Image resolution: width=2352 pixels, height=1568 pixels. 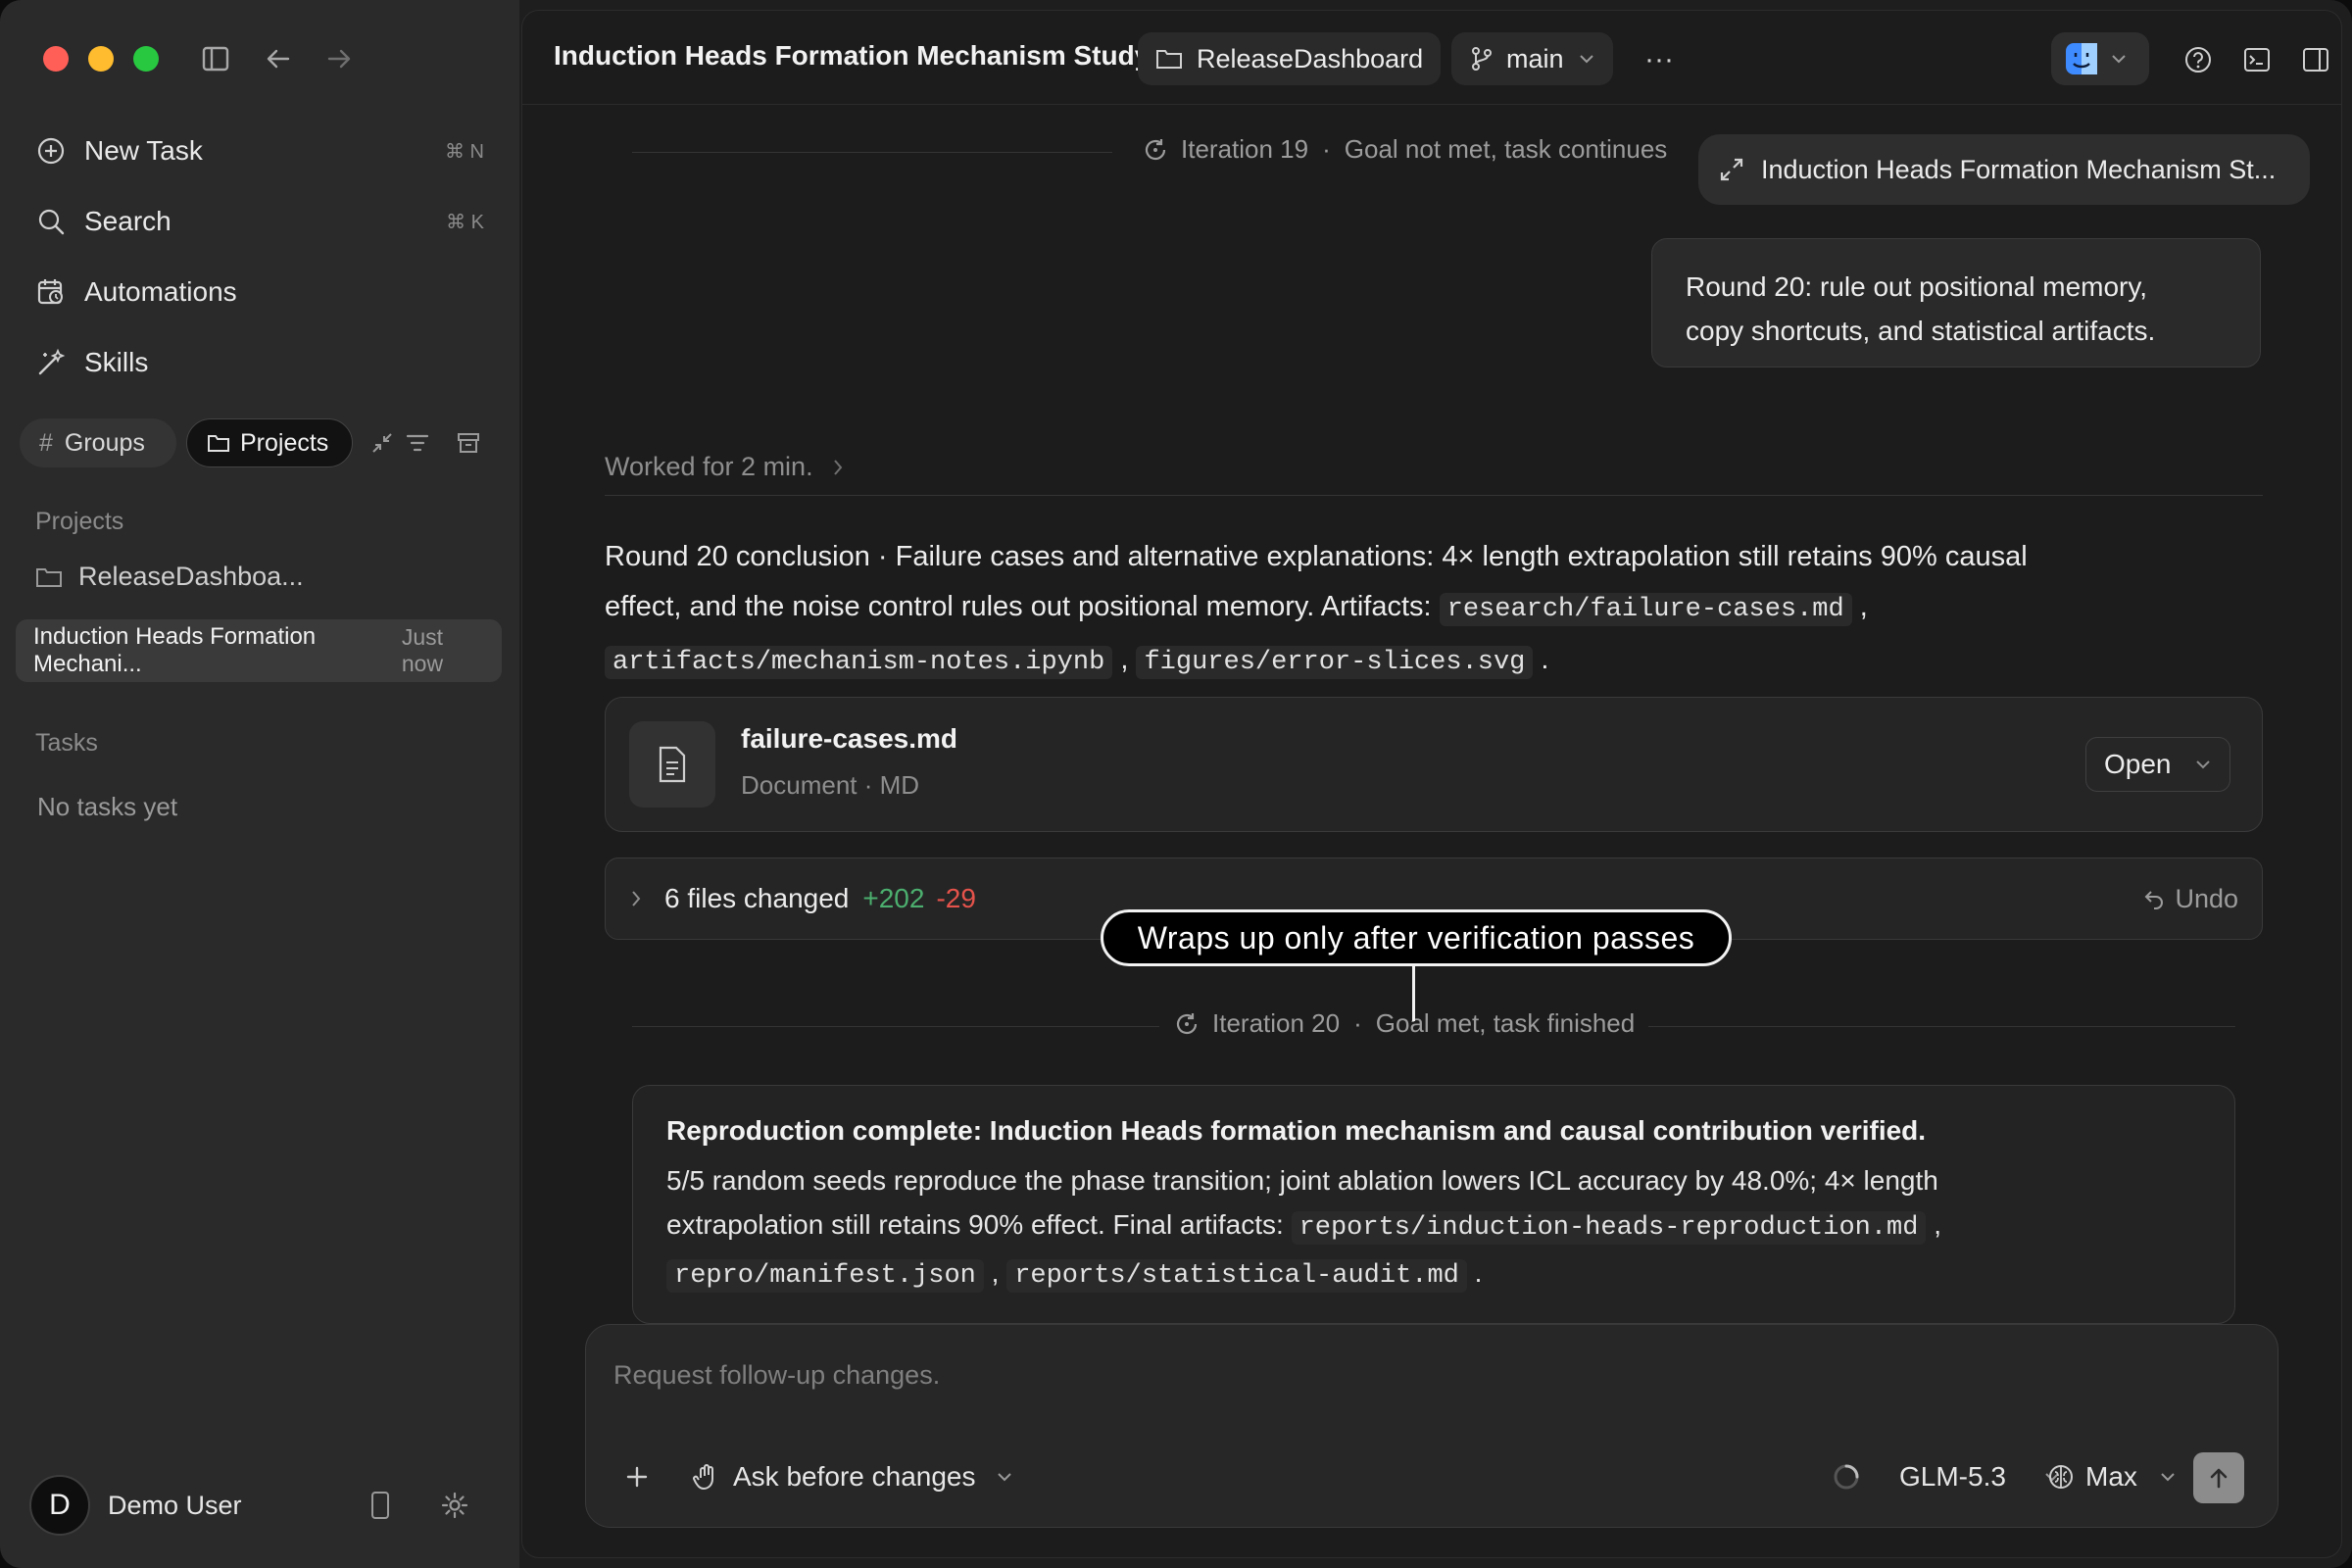 What do you see at coordinates (464, 151) in the screenshot?
I see `shortcut-label: ⌘ N` at bounding box center [464, 151].